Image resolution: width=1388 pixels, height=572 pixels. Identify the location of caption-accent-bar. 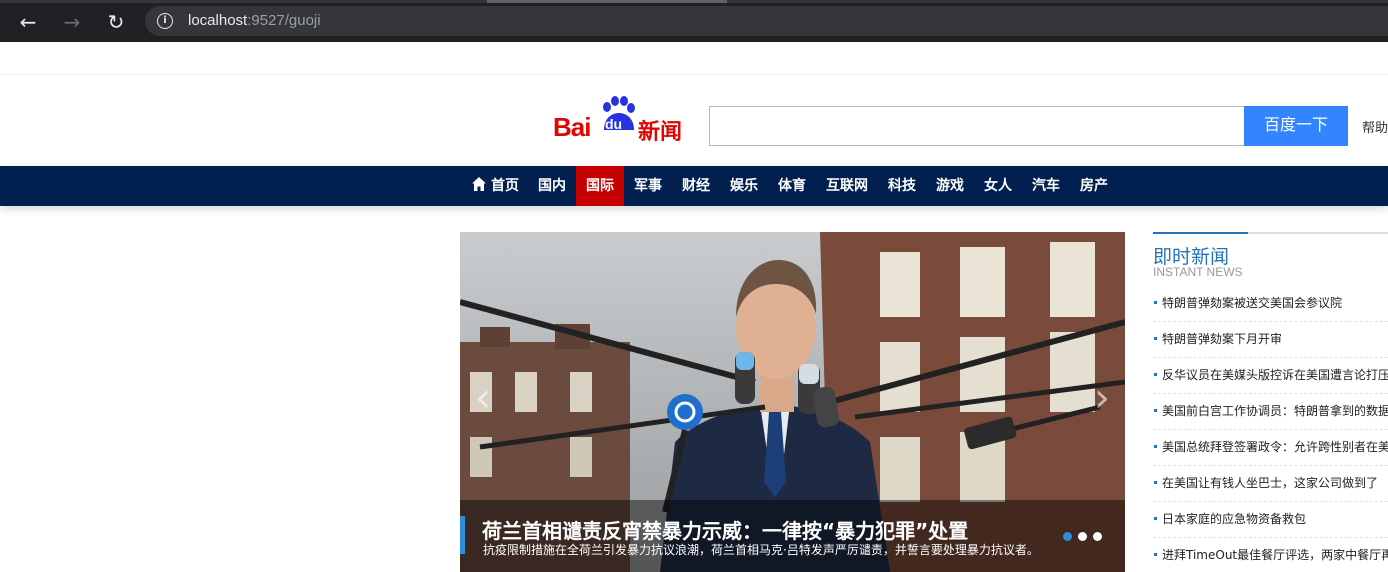
(462, 535).